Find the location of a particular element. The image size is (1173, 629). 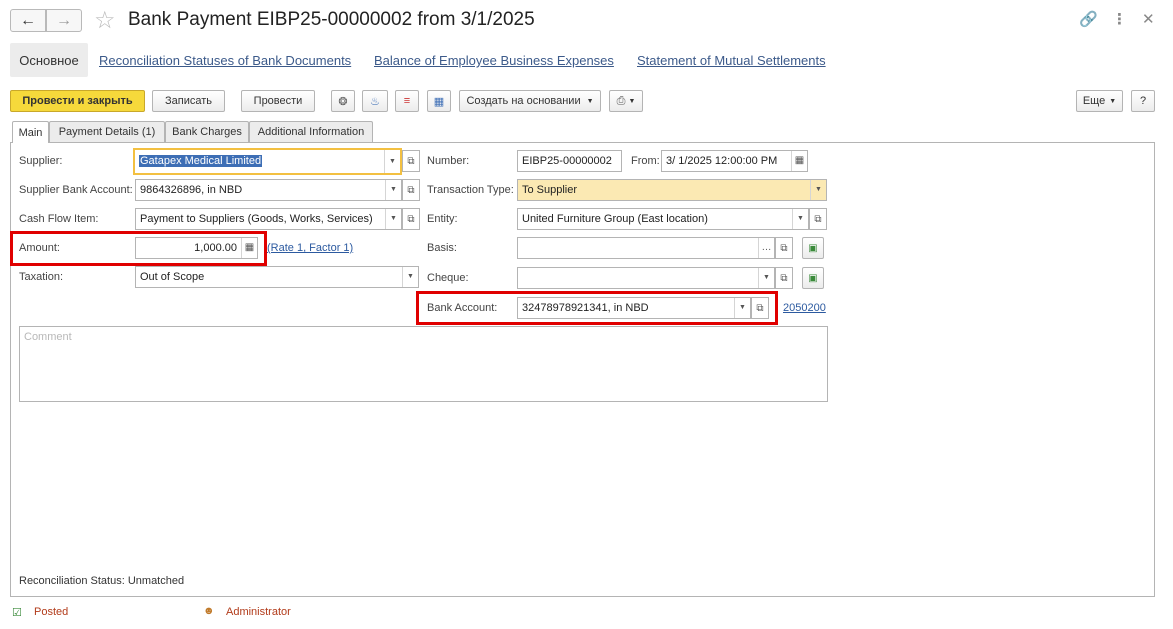

taxation-label: Taxation: is located at coordinates (41, 277).